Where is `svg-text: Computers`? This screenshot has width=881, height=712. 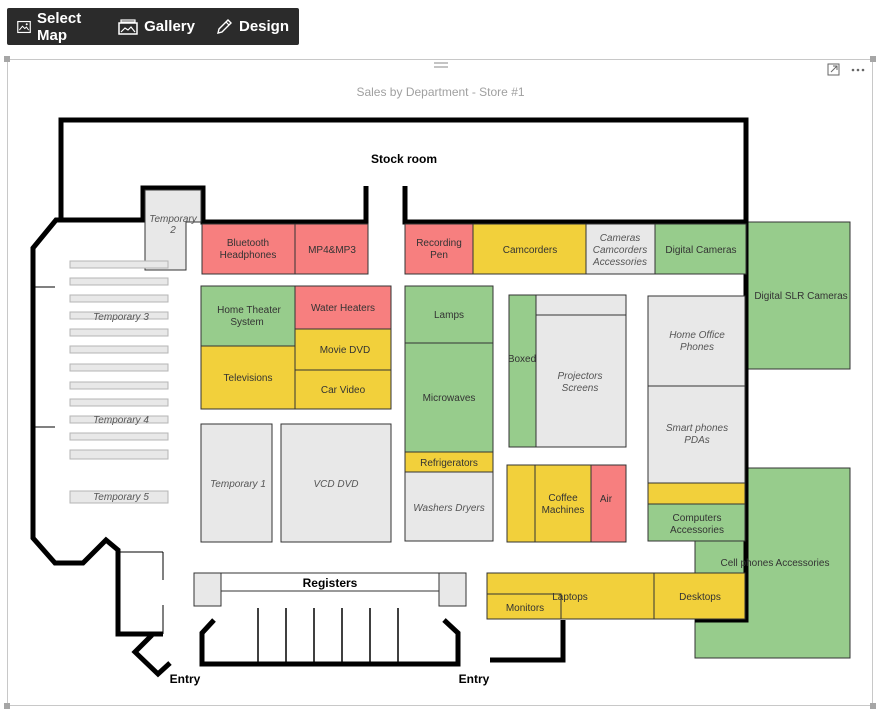 svg-text: Computers is located at coordinates (697, 518).